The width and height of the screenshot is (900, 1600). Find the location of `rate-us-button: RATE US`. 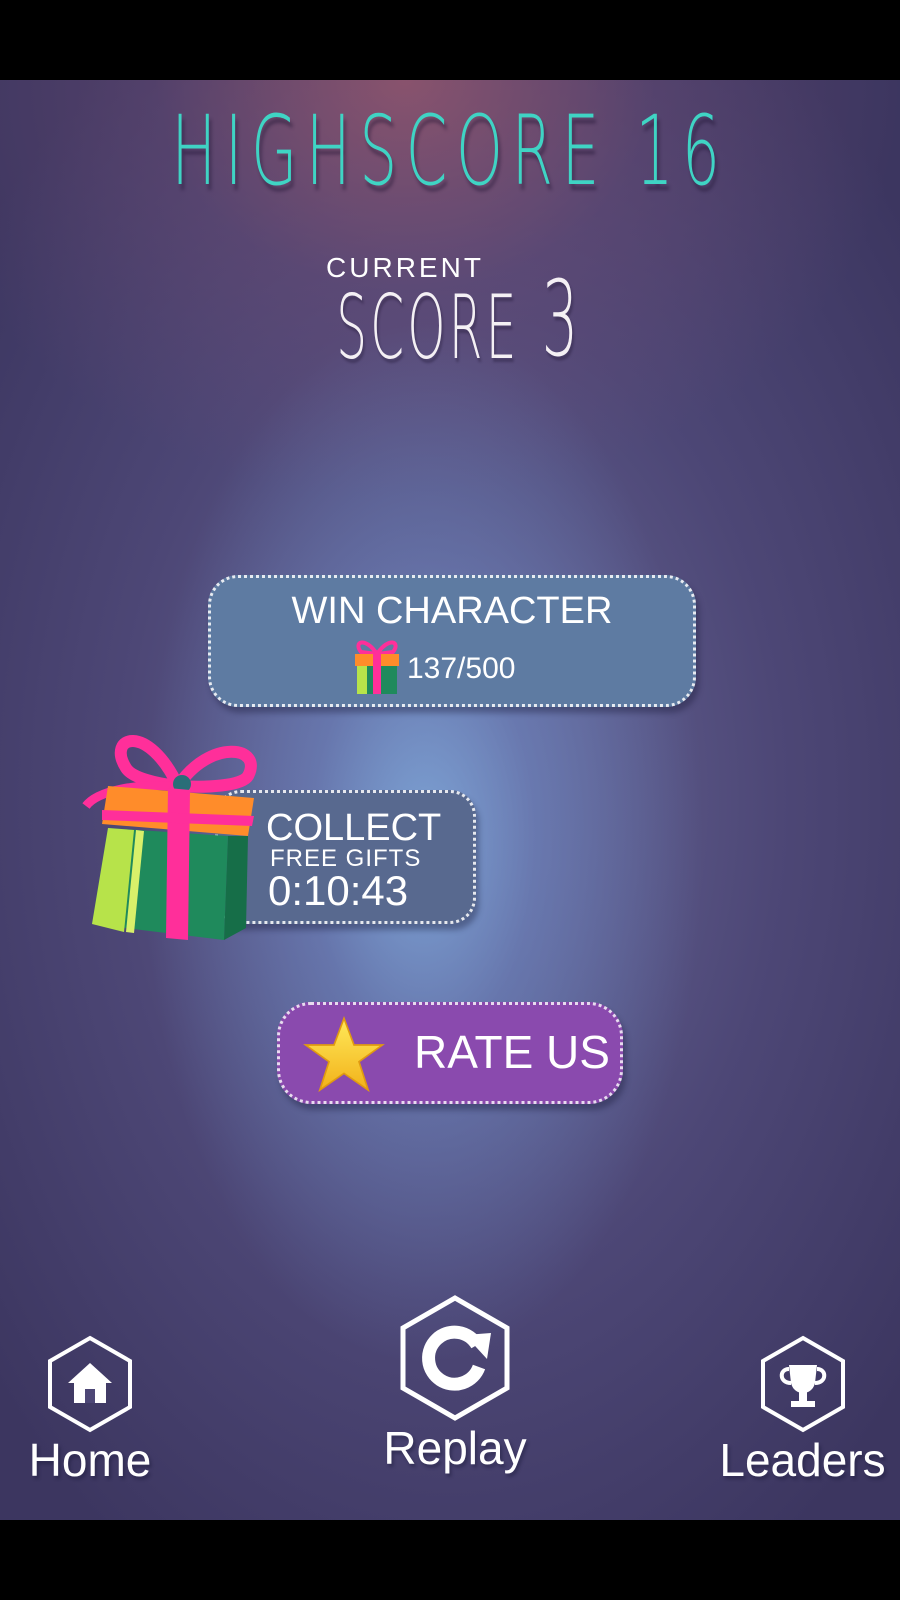

rate-us-button: RATE US is located at coordinates (450, 1053).